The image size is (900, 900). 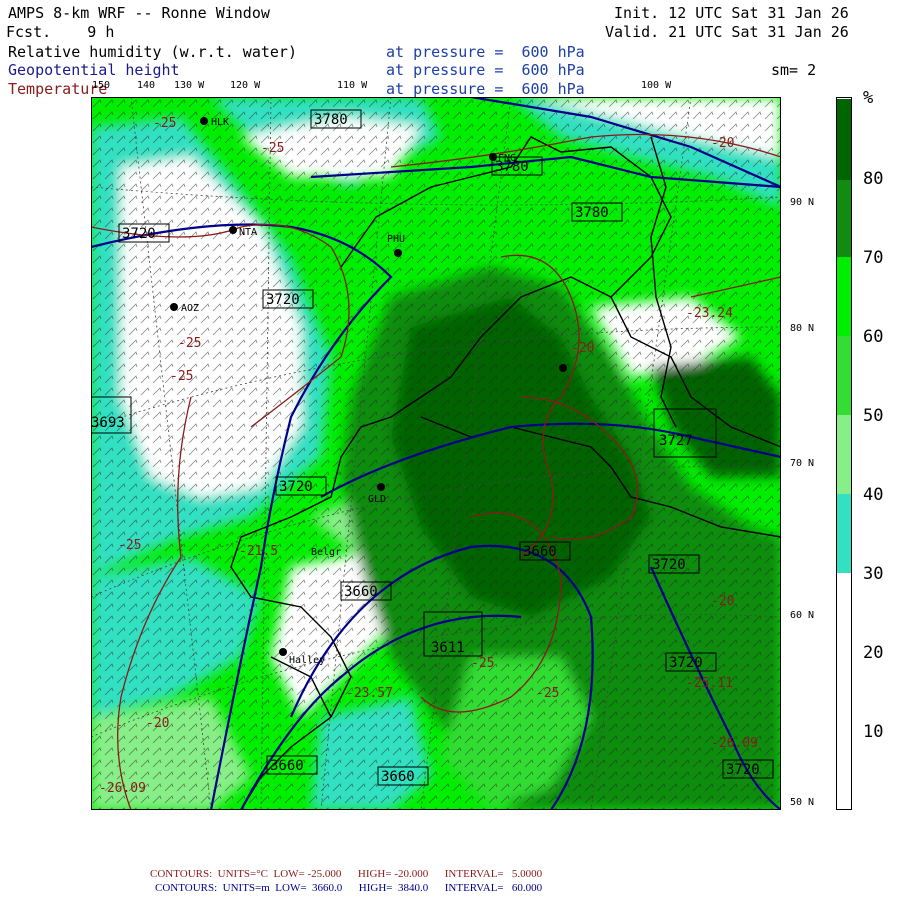 I want to click on field-rh-name: Relative humidity (w.r.t. water), so click(x=152, y=52).